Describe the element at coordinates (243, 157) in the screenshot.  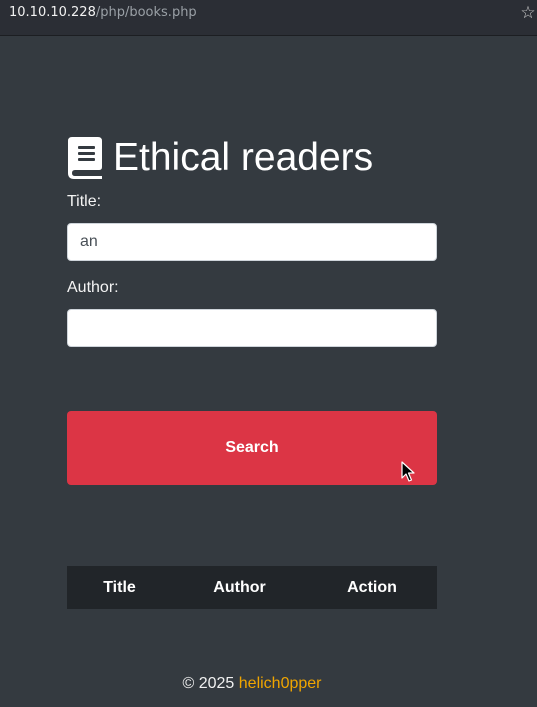
I see `page-title: Ethical readers` at that location.